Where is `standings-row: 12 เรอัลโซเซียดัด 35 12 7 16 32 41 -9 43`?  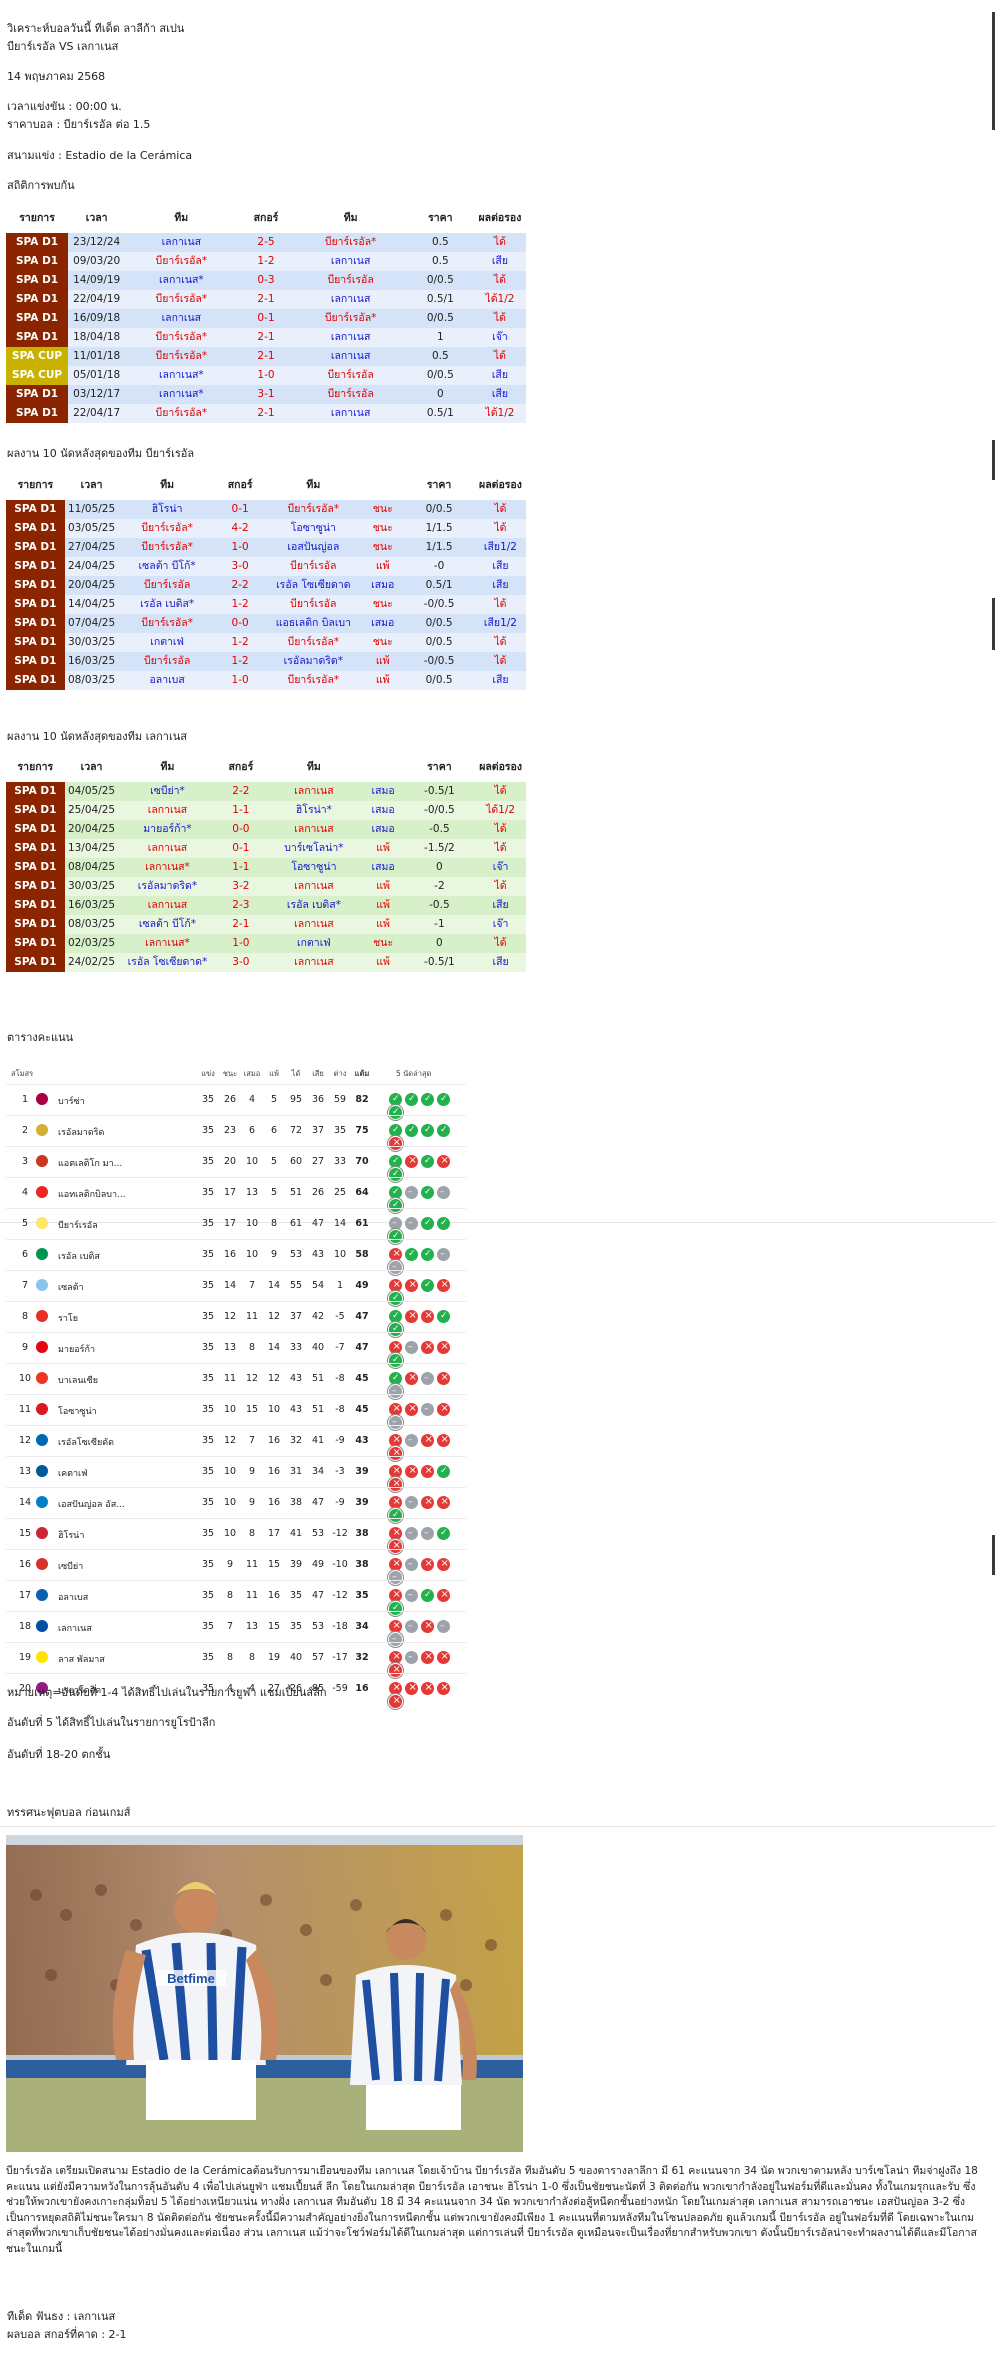 standings-row: 12 เรอัลโซเซียดัด 35 12 7 16 32 41 -9 43 is located at coordinates (236, 1442).